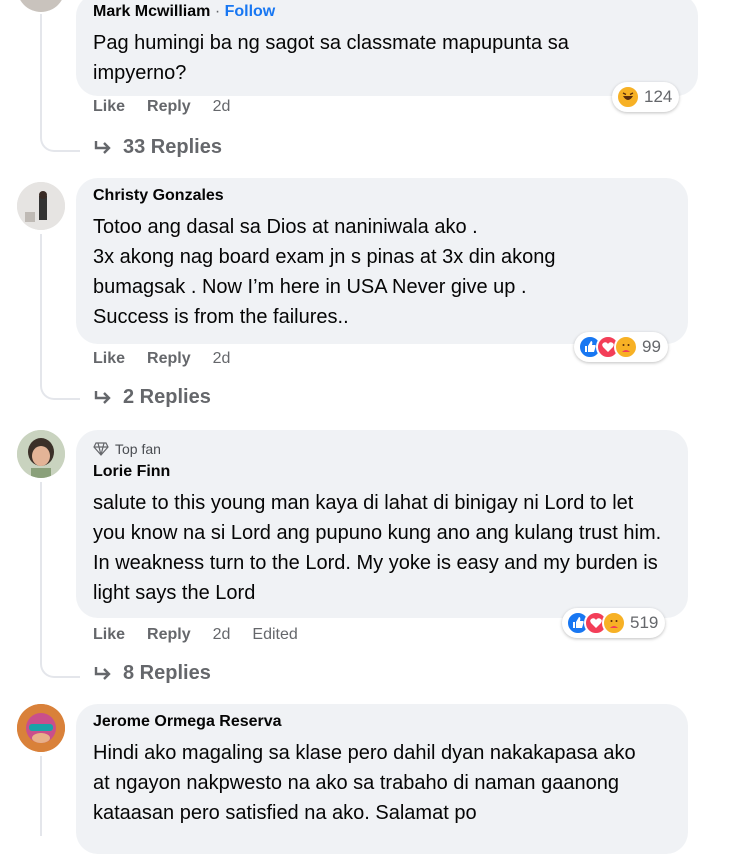 This screenshot has width=750, height=854. I want to click on reaction-summary: 99, so click(621, 347).